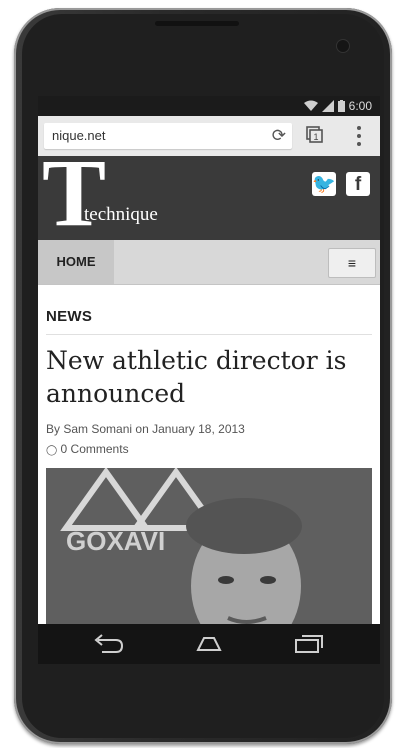 This screenshot has width=396, height=748. Describe the element at coordinates (279, 136) in the screenshot. I see `reload-icon: ⟳` at that location.